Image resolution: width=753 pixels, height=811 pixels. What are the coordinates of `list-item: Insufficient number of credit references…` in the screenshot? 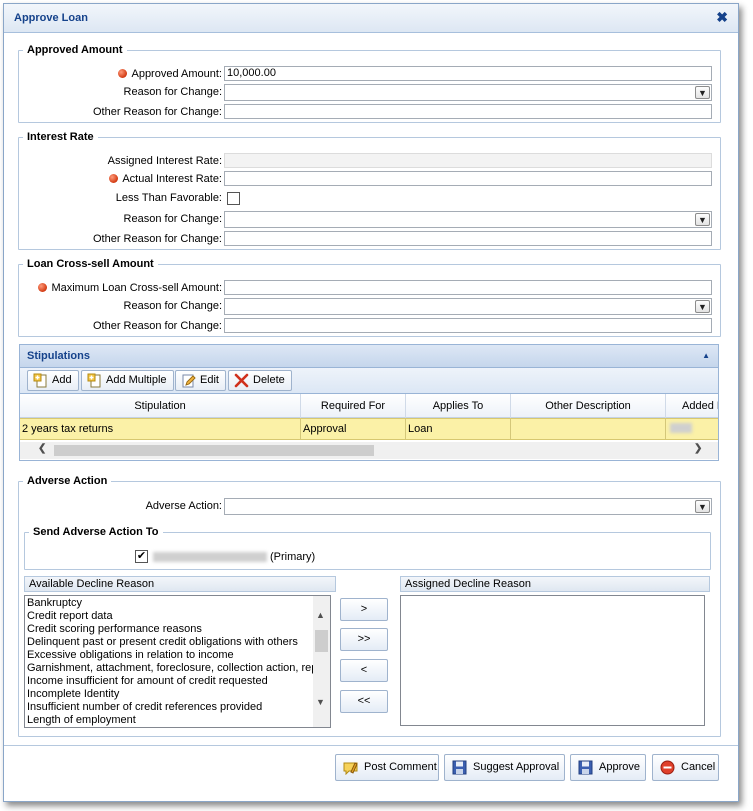 It's located at (177, 707).